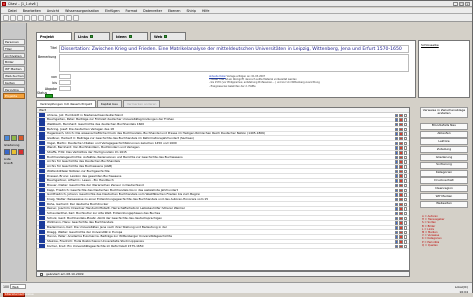 Image resolution: width=473 pixels, height=297 pixels. What do you see at coordinates (14, 89) in the screenshot?
I see `sidebar-item-periodika: Periodika` at bounding box center [14, 89].